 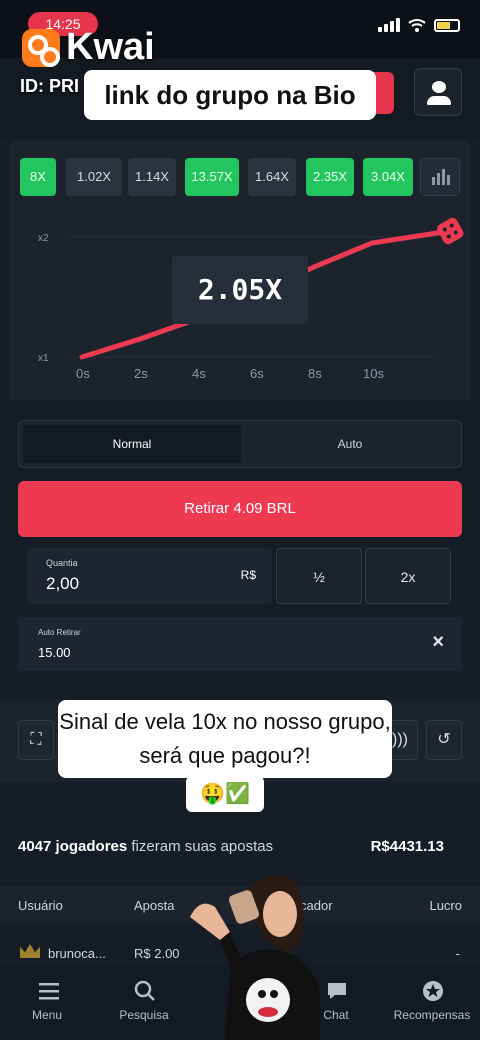 What do you see at coordinates (73, 846) in the screenshot?
I see `players-count: 4047 jogadores` at bounding box center [73, 846].